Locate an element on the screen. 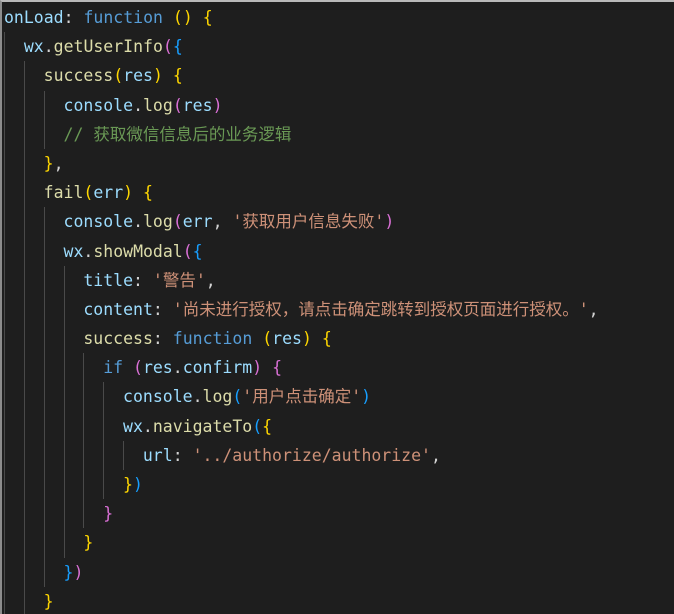 This screenshot has height=614, width=674. code-token-str: '警告' is located at coordinates (179, 280).